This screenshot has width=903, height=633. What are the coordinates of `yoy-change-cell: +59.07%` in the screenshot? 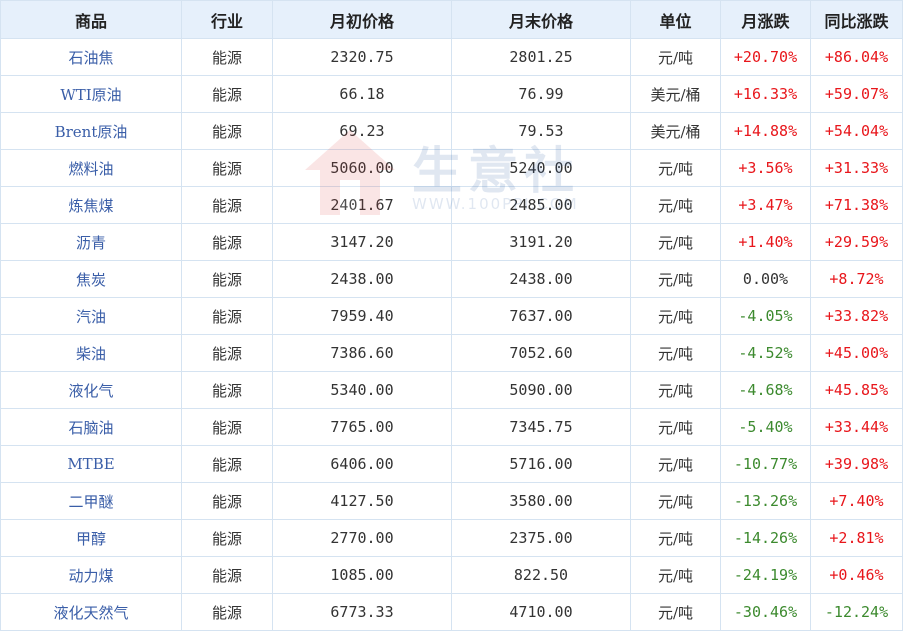 It's located at (856, 94).